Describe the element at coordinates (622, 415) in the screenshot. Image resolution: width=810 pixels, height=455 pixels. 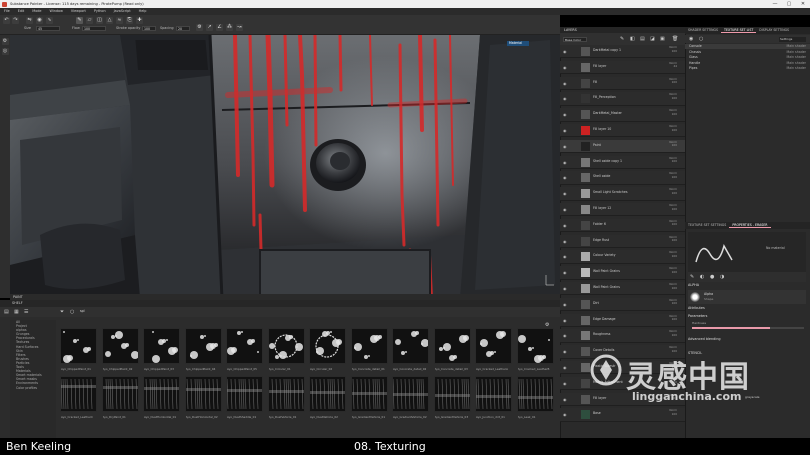
I see `layer-row: ◉ Base Norm 100` at that location.